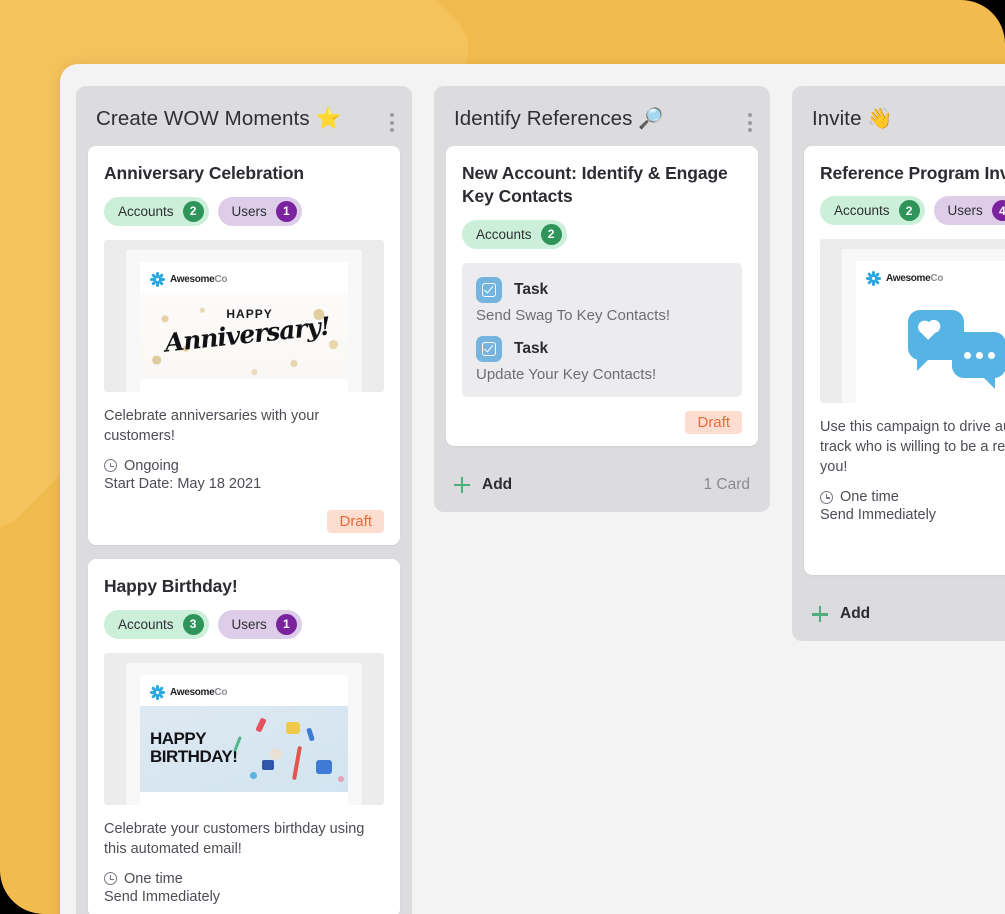 This screenshot has height=914, width=1005. I want to click on column-title-text: Invite, so click(837, 118).